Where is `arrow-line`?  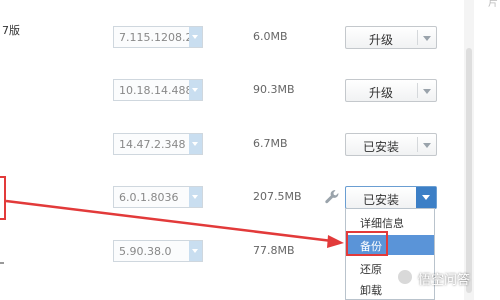
arrow-line is located at coordinates (169, 221).